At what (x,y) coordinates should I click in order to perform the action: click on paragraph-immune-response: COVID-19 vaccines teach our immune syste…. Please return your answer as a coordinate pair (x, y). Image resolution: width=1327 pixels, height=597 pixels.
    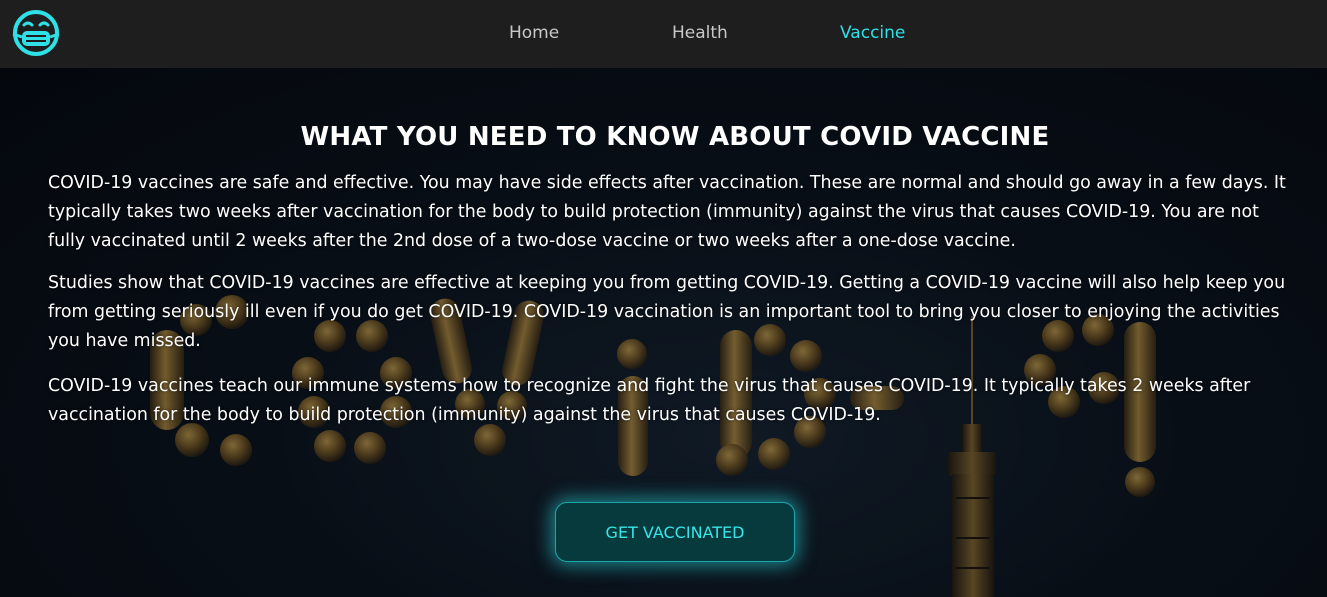
    Looking at the image, I should click on (649, 400).